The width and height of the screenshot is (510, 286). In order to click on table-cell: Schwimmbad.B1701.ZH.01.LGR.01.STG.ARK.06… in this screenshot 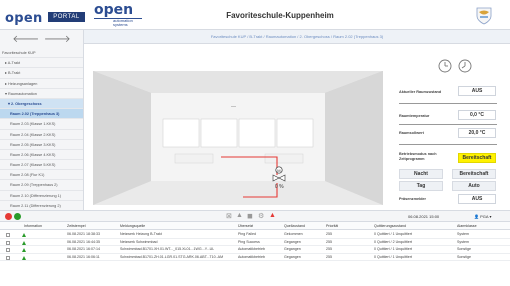, I will do `click(172, 256)`.